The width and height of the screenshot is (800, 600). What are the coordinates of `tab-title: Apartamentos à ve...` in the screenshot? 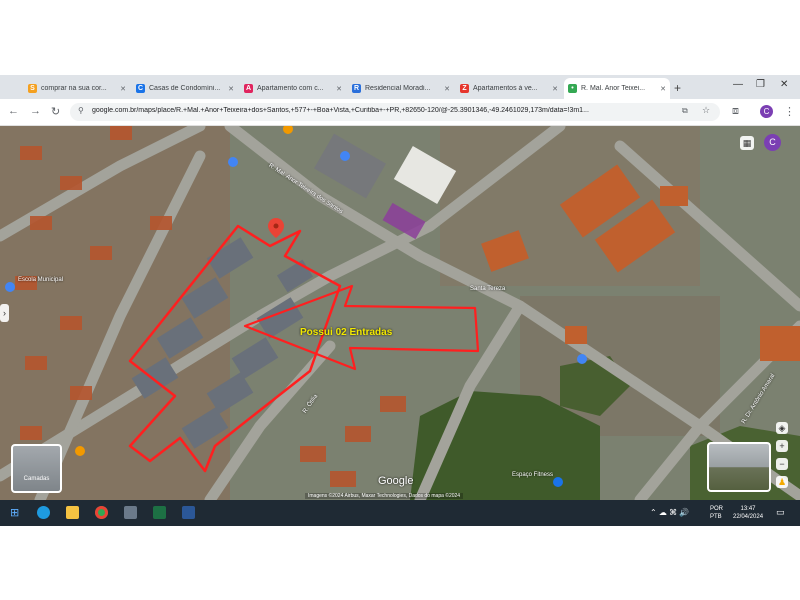 It's located at (505, 88).